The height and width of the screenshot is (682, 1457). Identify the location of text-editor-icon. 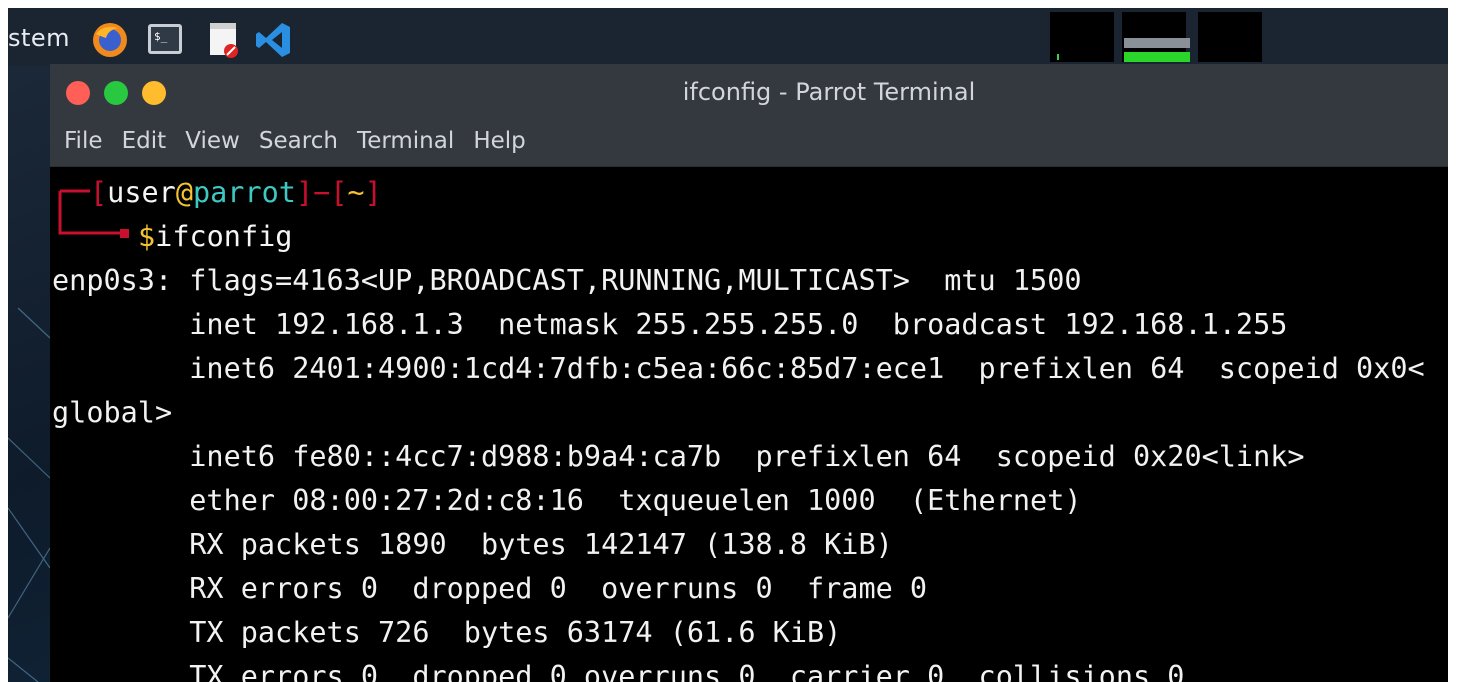
(222, 39).